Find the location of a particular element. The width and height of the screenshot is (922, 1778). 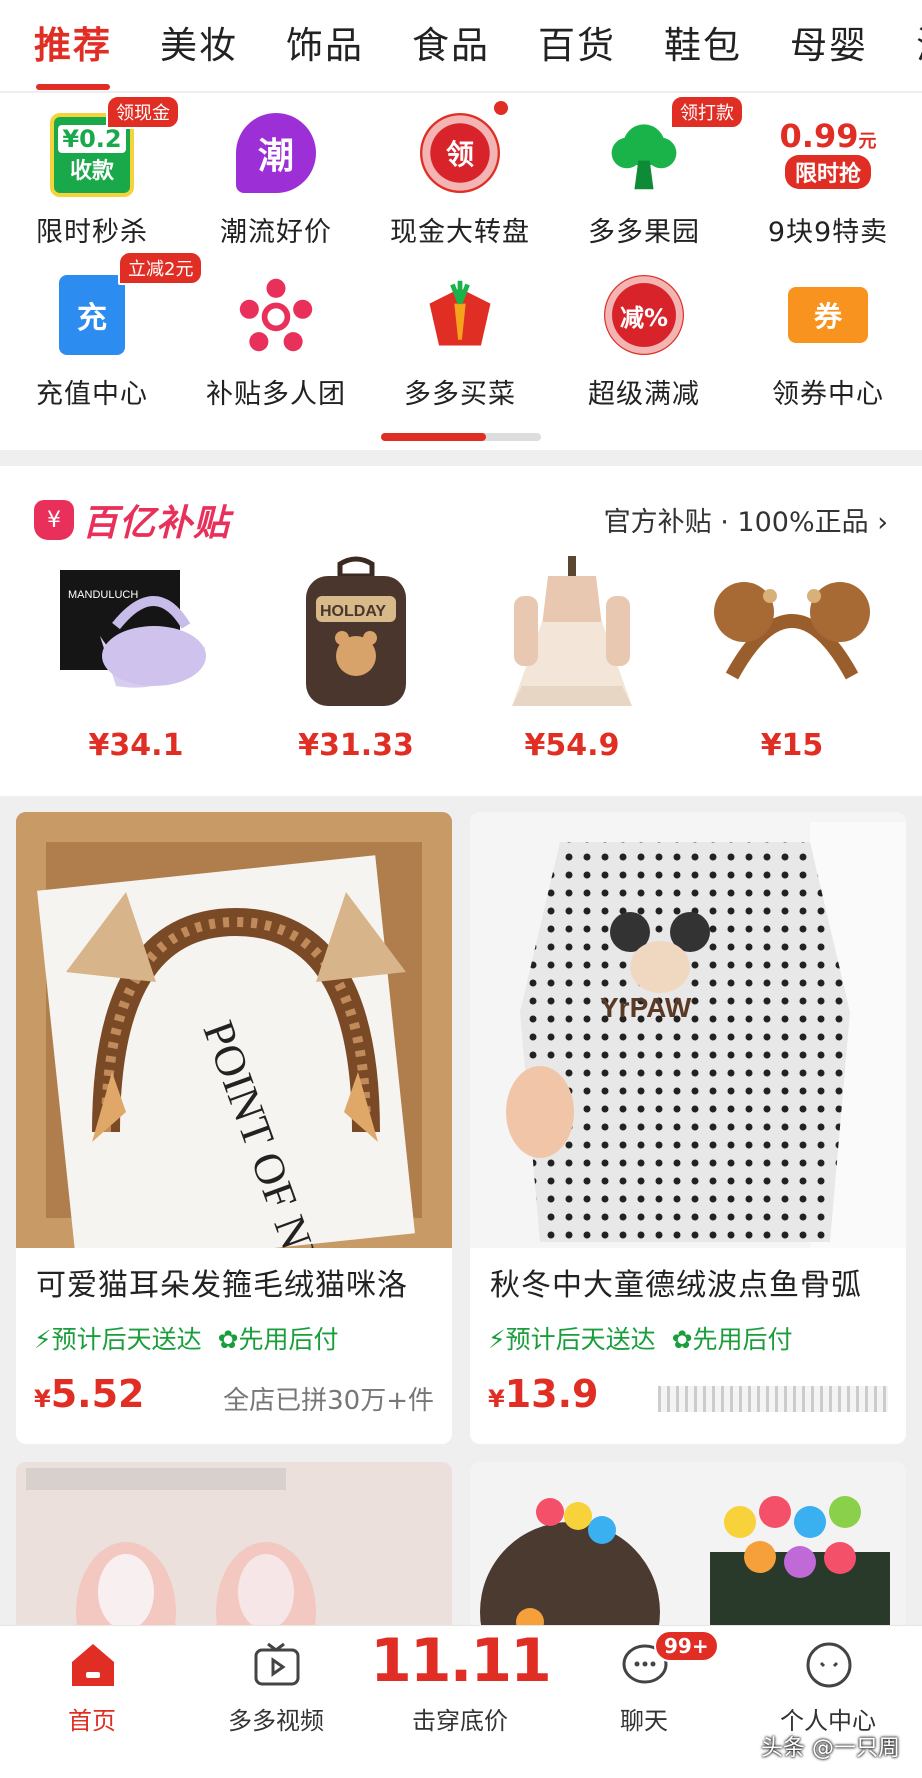

product-price: ¥5.52 is located at coordinates (89, 1394).